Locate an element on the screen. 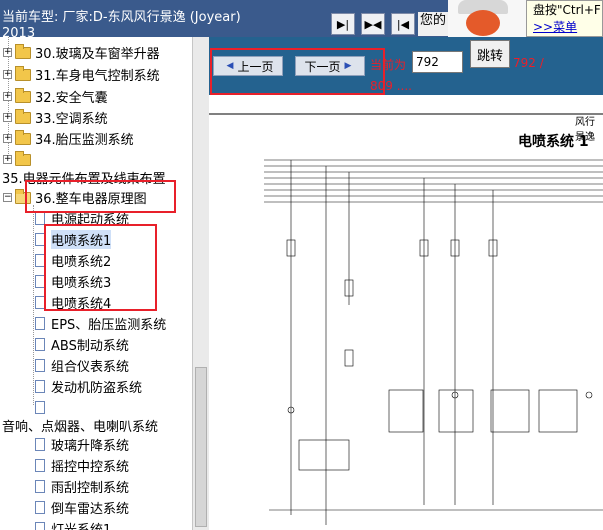  tree-item-30: + 30.玻璃及车窗举升器 is located at coordinates (81, 52).